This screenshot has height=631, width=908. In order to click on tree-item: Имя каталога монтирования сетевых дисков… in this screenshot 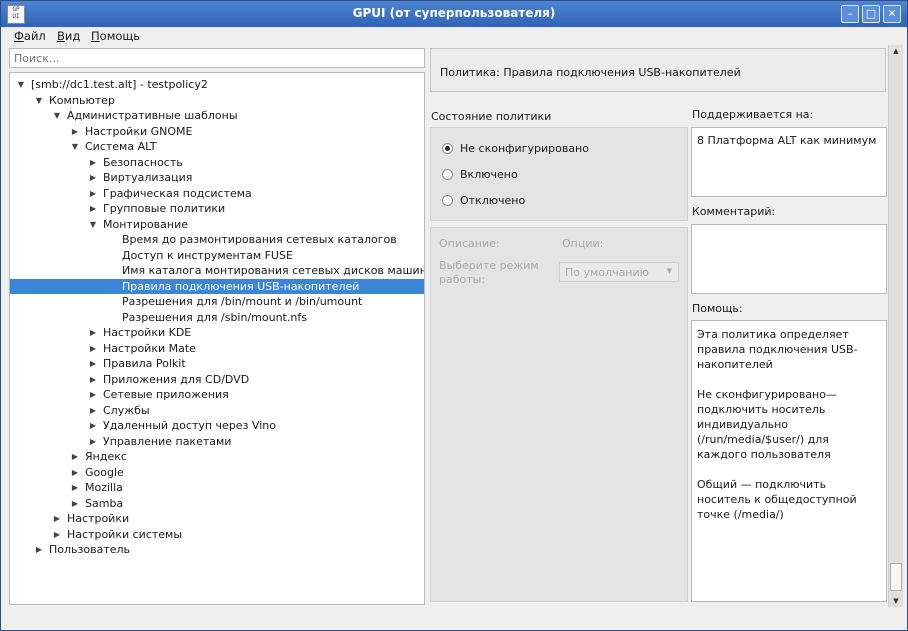, I will do `click(217, 270)`.